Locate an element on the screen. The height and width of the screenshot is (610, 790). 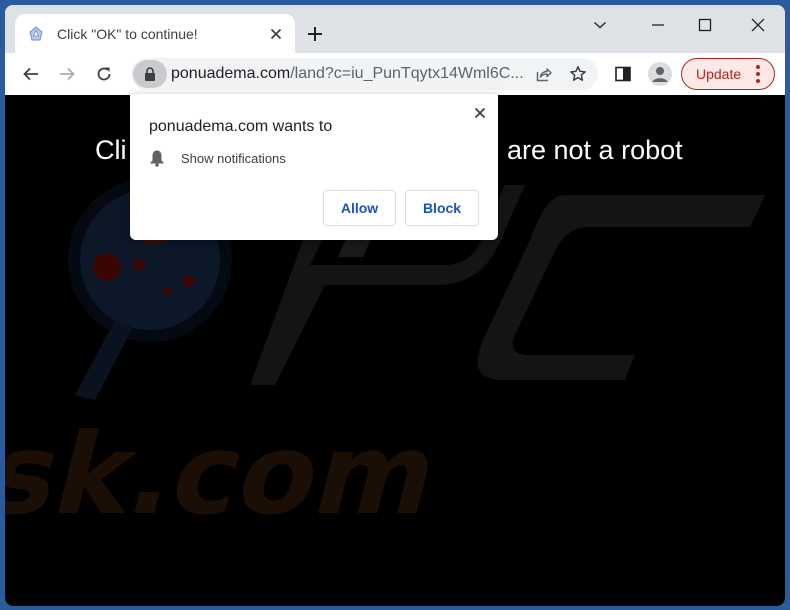
back-button is located at coordinates (31, 74).